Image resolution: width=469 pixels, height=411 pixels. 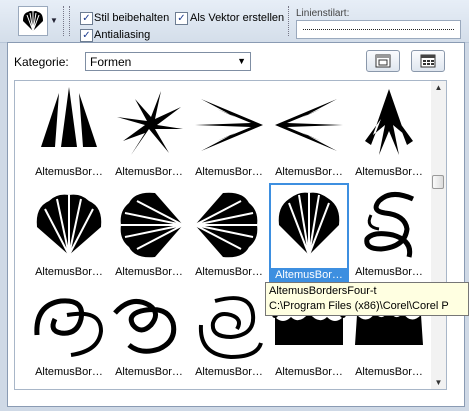 I want to click on scroll-up-arrow-icon: ▲, so click(x=438, y=87).